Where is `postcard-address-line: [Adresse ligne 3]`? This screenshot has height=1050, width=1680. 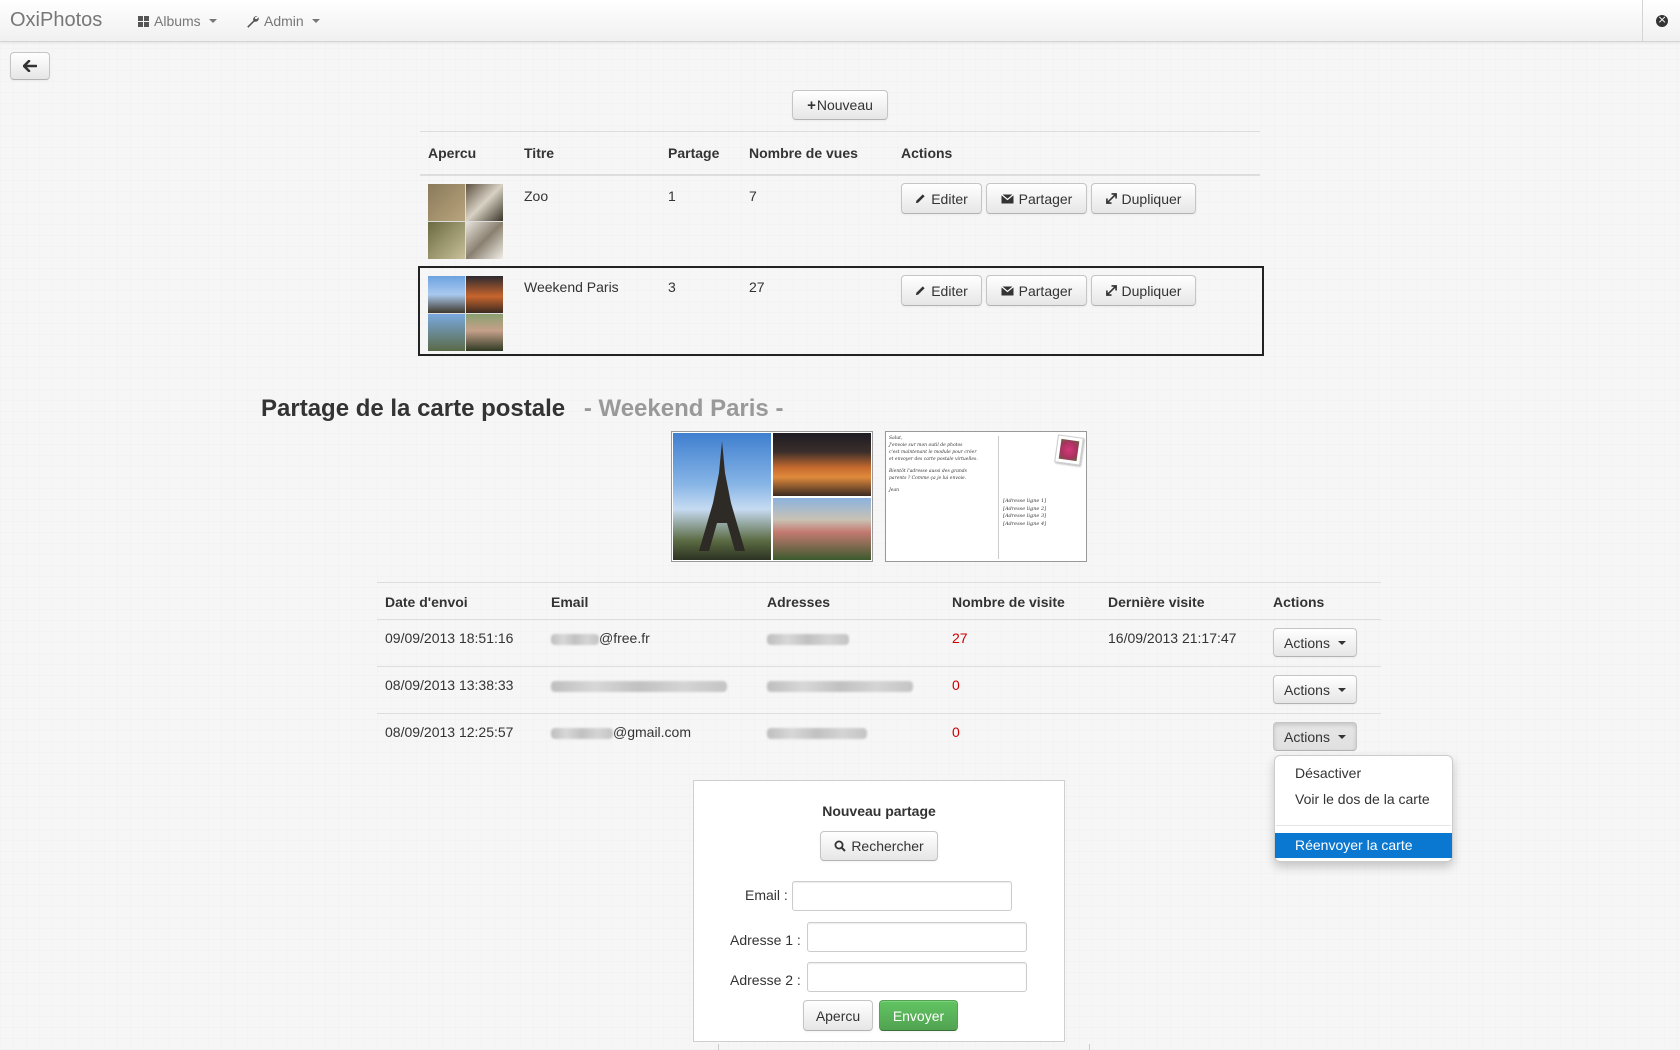 postcard-address-line: [Adresse ligne 3] is located at coordinates (1025, 516).